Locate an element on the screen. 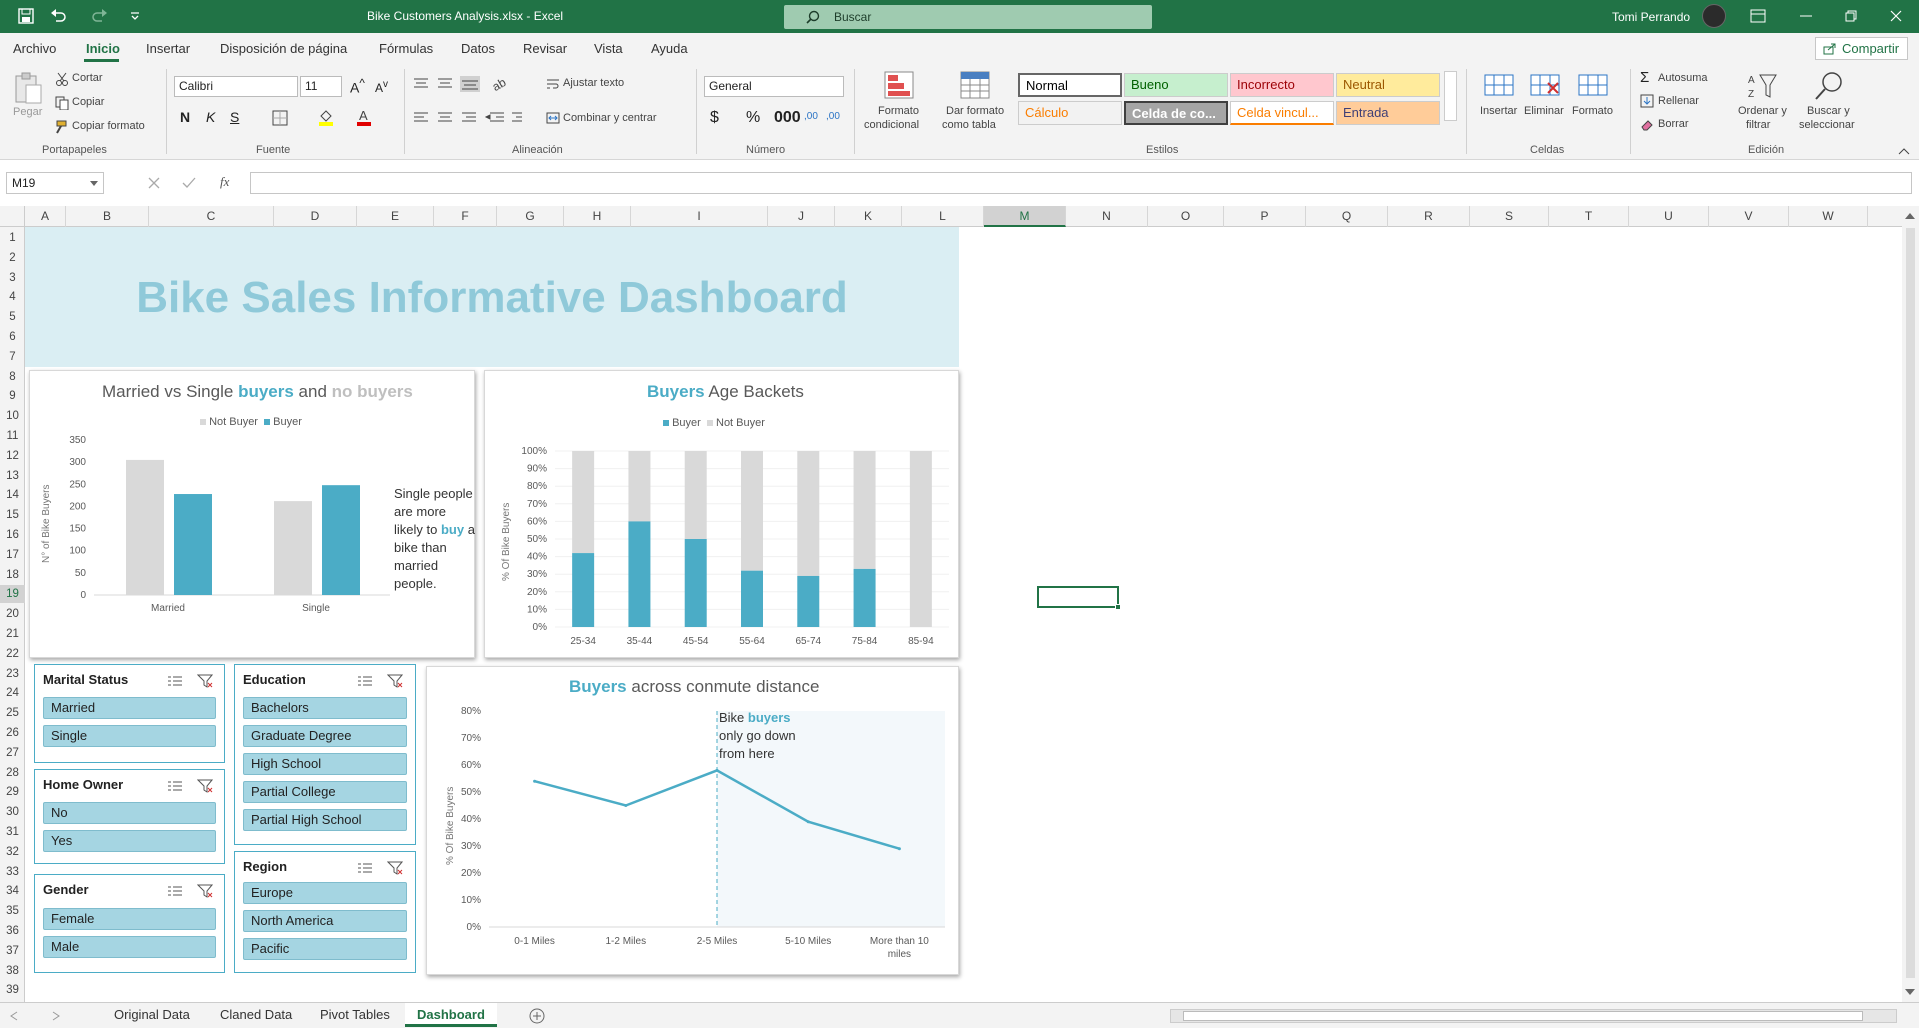  slicer-item: Partial High School is located at coordinates (325, 820).